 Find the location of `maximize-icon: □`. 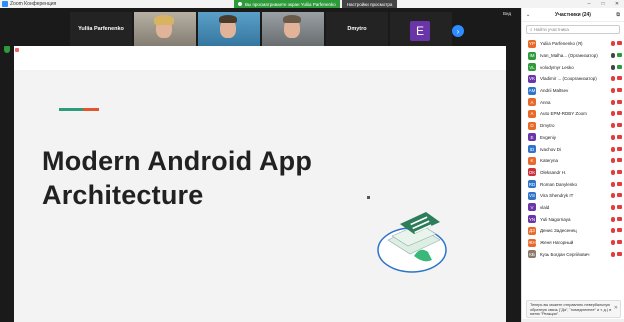

maximize-icon: □ is located at coordinates (603, 4).